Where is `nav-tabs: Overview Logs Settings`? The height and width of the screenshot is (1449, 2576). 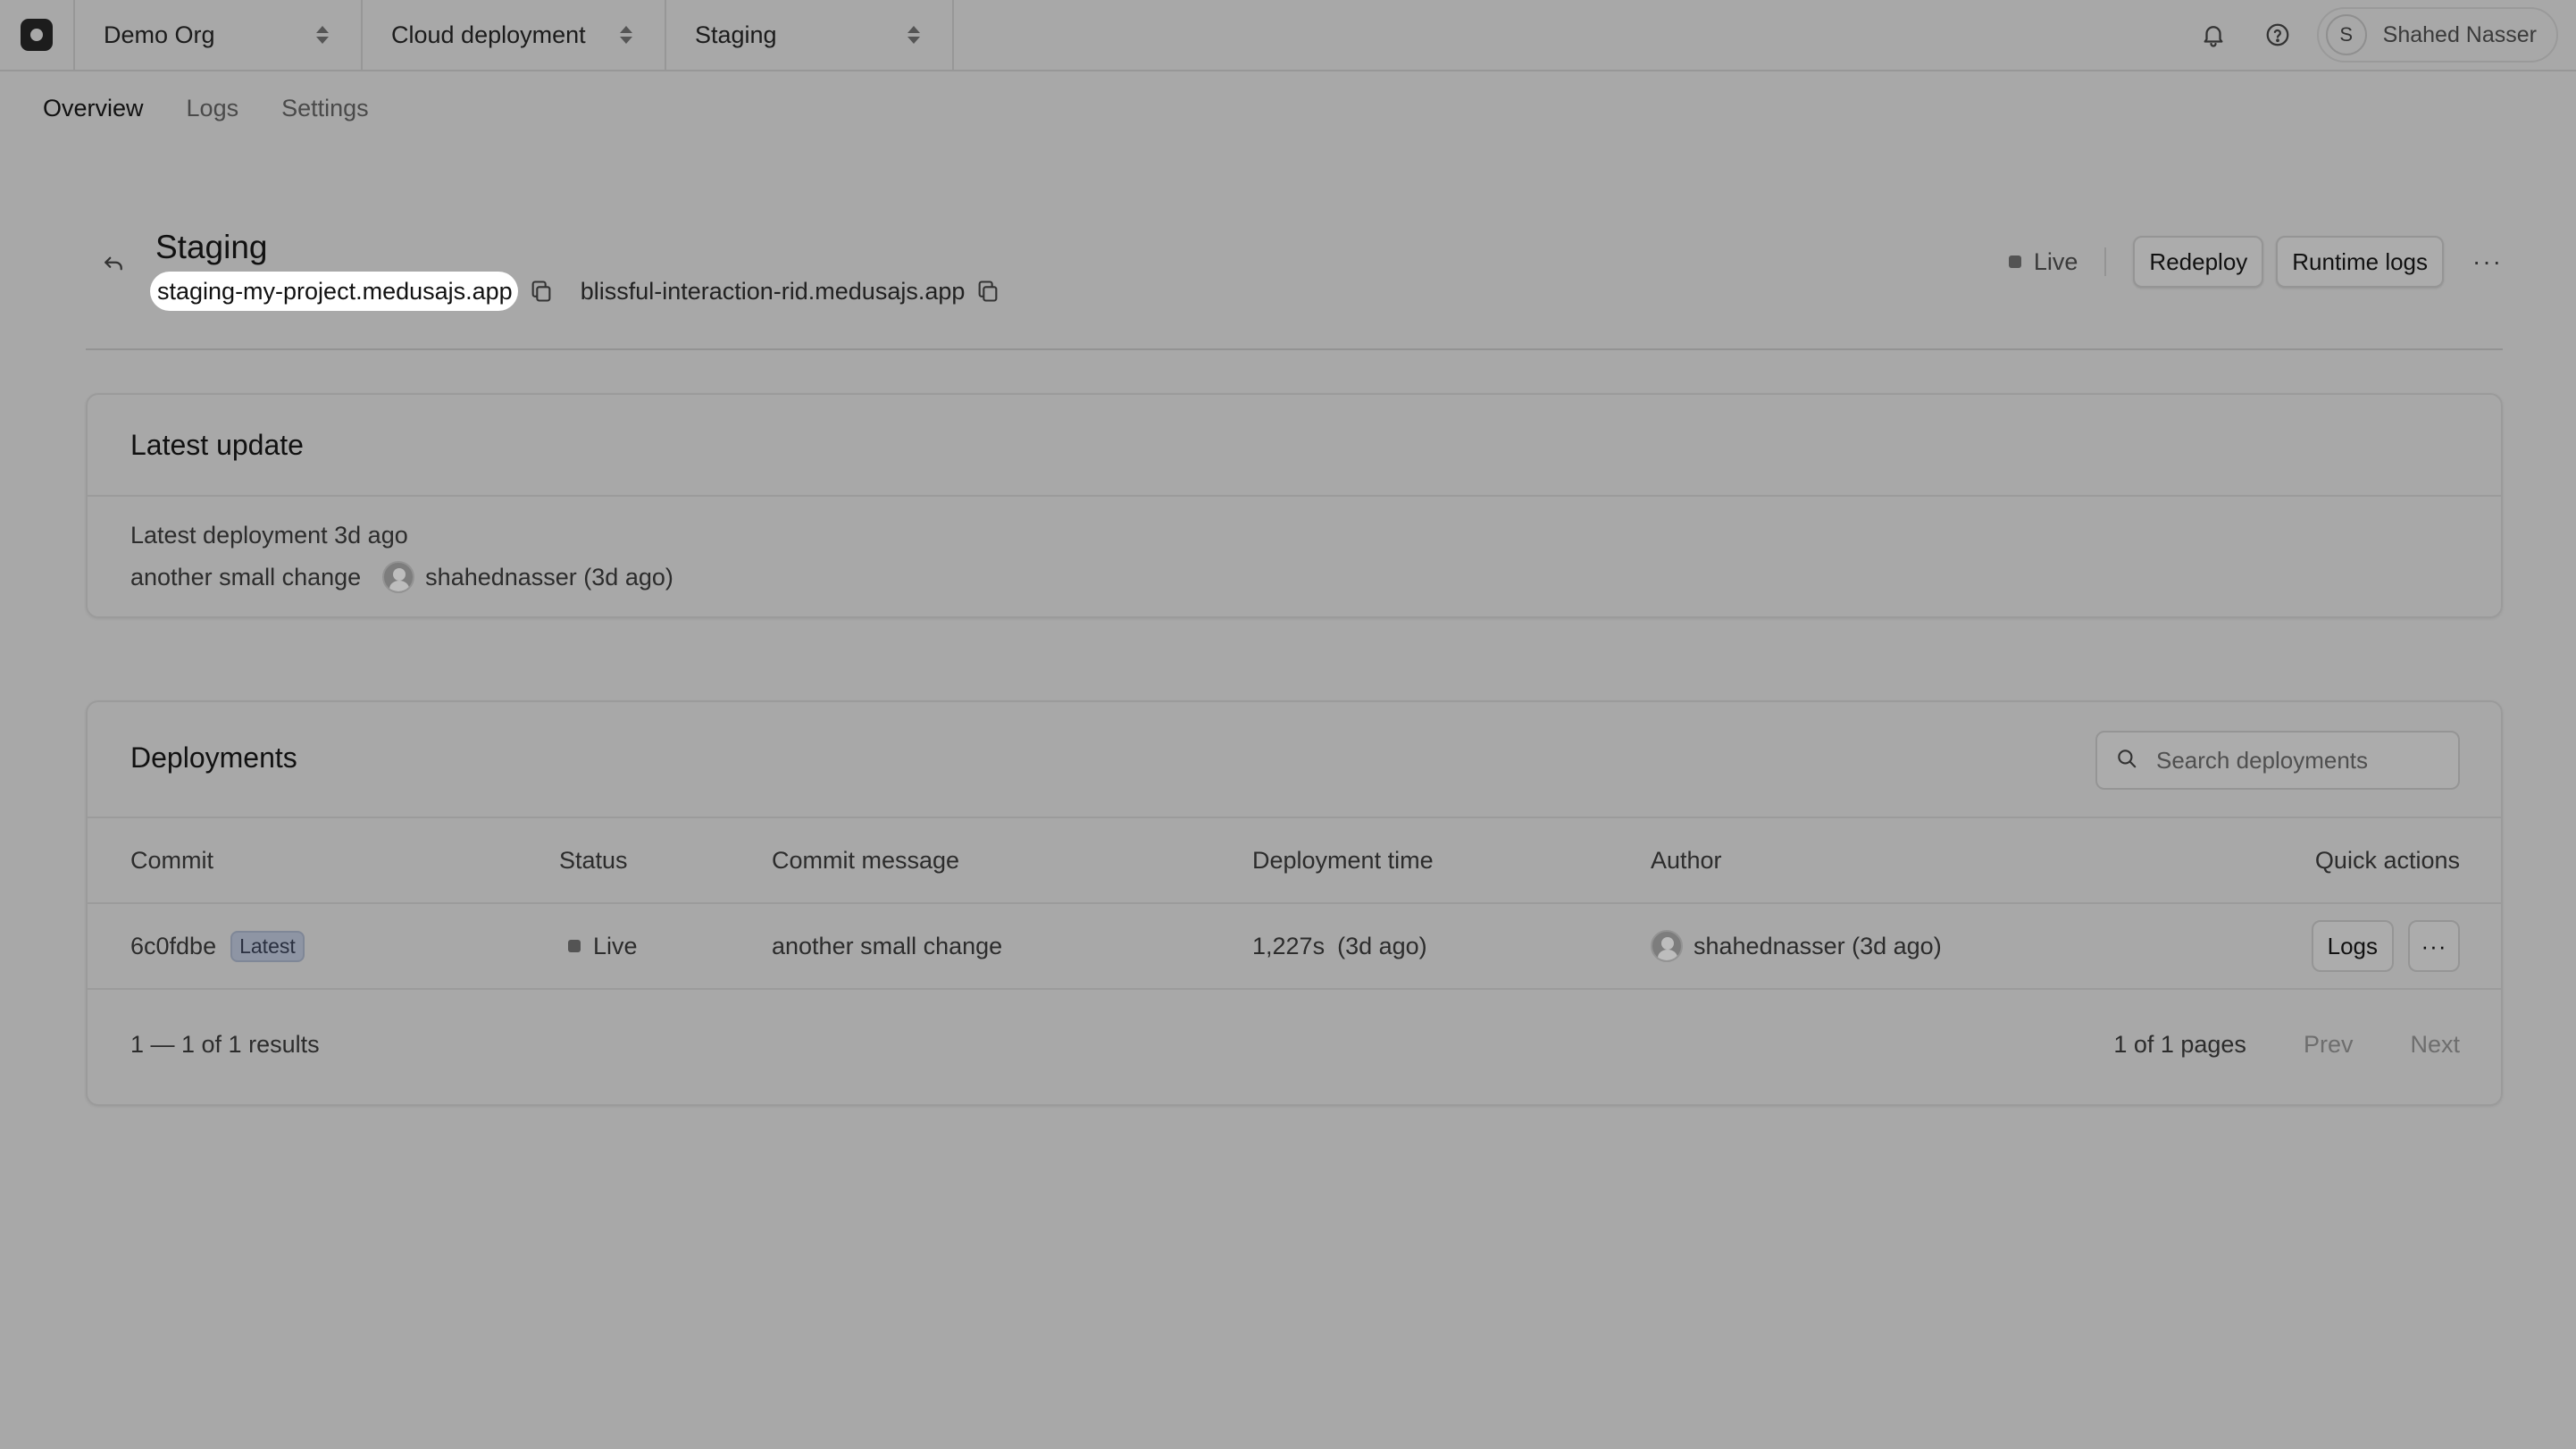
nav-tabs: Overview Logs Settings is located at coordinates (206, 108).